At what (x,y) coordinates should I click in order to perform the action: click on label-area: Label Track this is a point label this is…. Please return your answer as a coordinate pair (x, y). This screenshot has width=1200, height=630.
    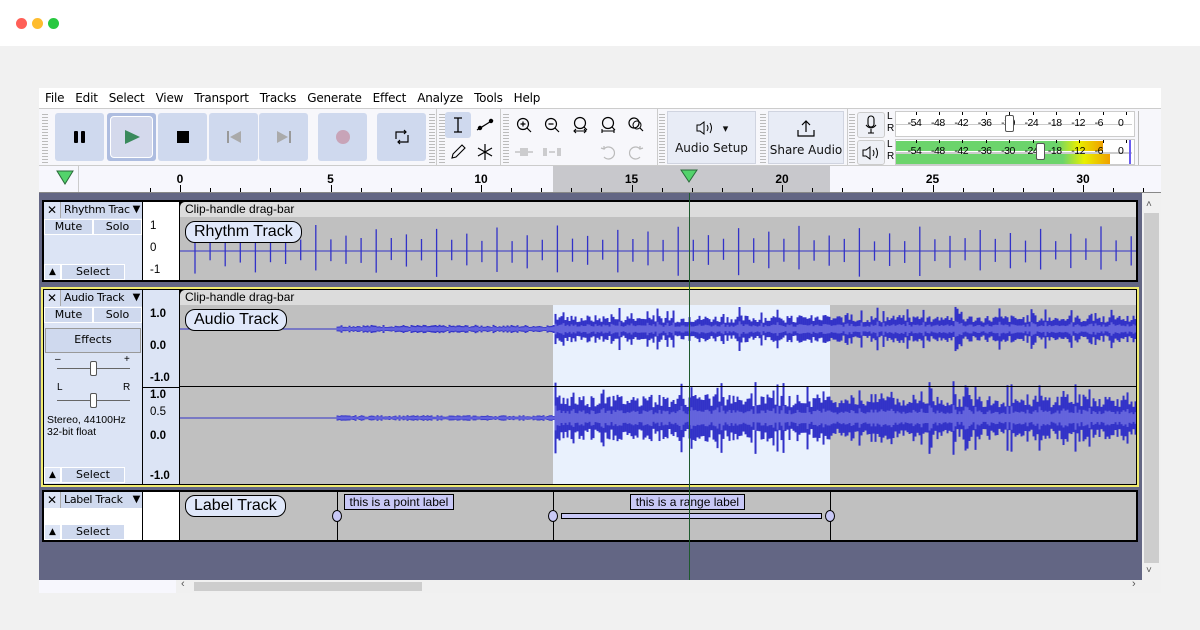
    Looking at the image, I should click on (658, 516).